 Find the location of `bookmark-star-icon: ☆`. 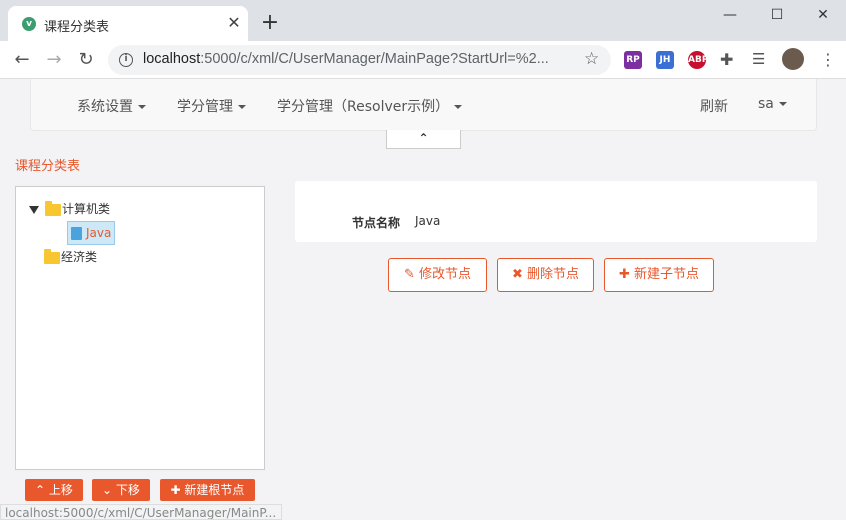

bookmark-star-icon: ☆ is located at coordinates (591, 59).